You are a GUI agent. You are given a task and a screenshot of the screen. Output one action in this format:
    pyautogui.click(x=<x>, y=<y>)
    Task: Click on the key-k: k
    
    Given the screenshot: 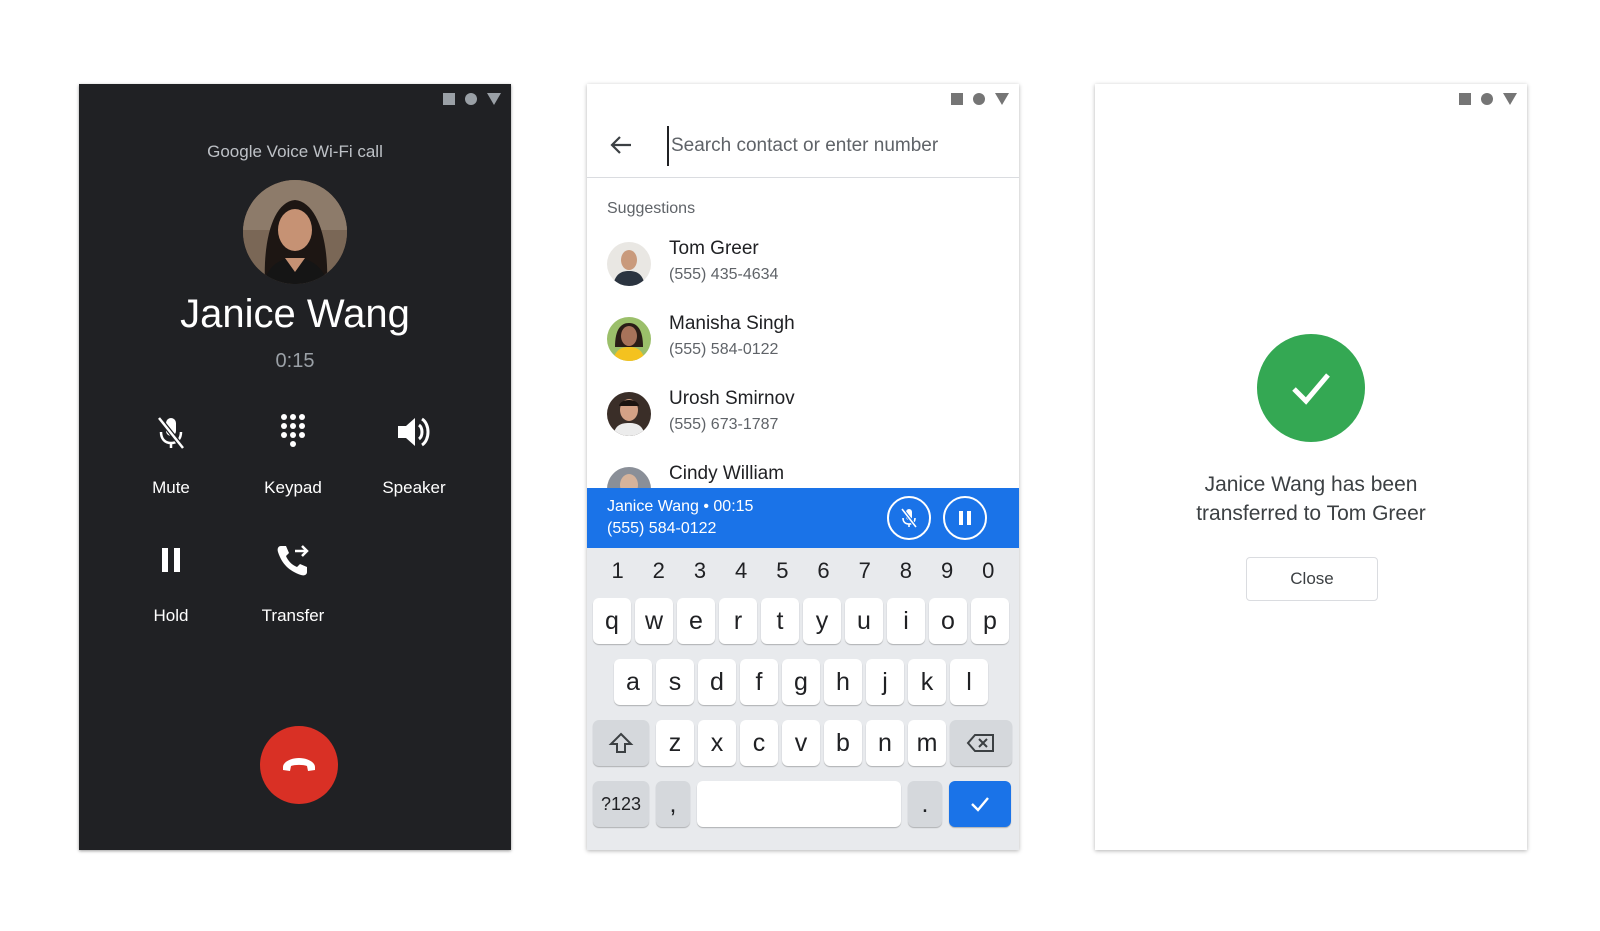 What is the action you would take?
    pyautogui.click(x=927, y=682)
    